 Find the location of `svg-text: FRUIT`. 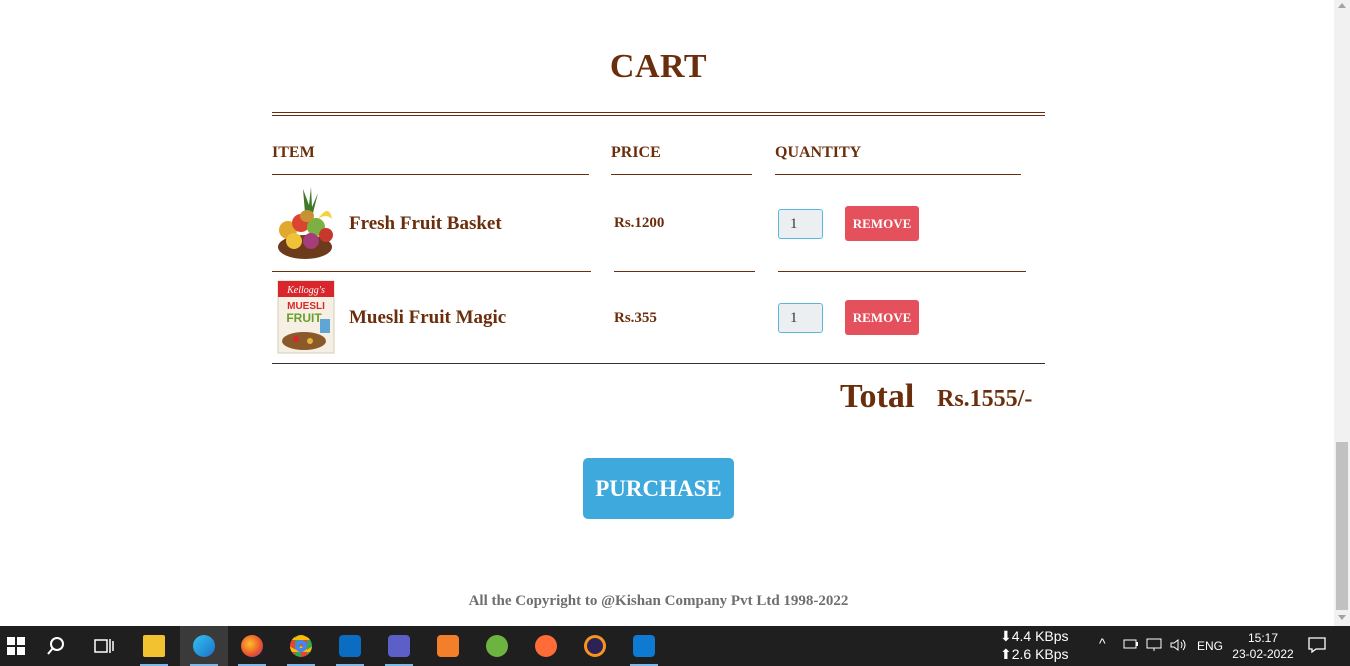

svg-text: FRUIT is located at coordinates (304, 318).